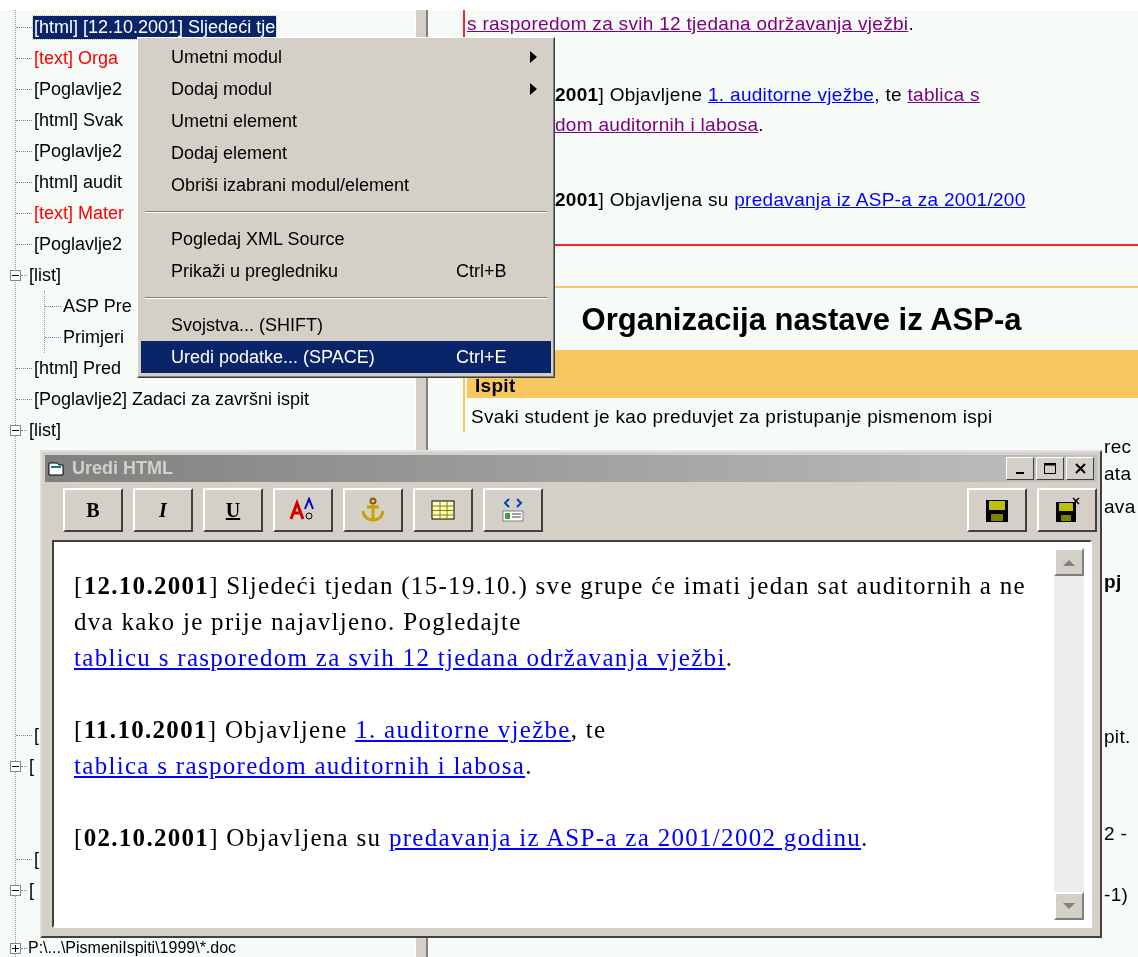 This screenshot has height=957, width=1138. I want to click on scroll-up-button, so click(1069, 562).